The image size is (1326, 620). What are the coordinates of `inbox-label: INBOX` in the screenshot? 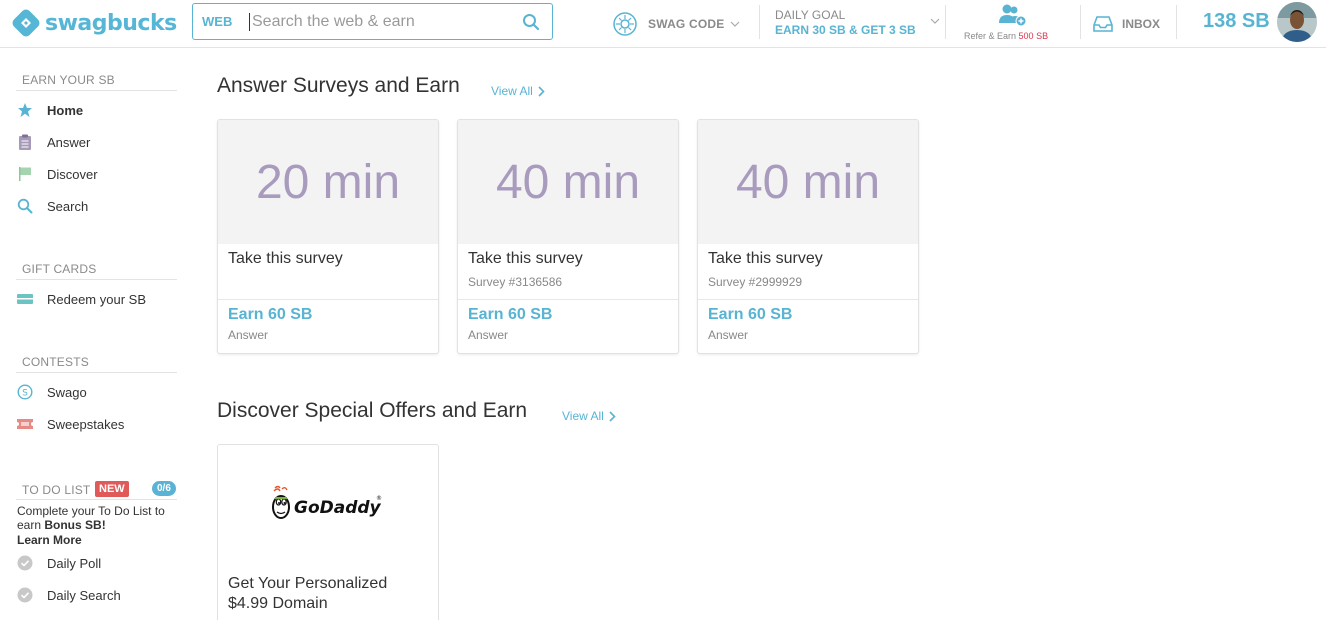 It's located at (1141, 24).